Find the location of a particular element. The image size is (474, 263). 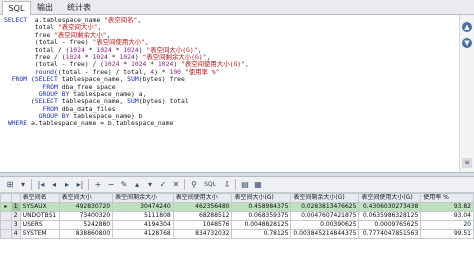

cell-used-g: 0.0635986328125 is located at coordinates (390, 216).